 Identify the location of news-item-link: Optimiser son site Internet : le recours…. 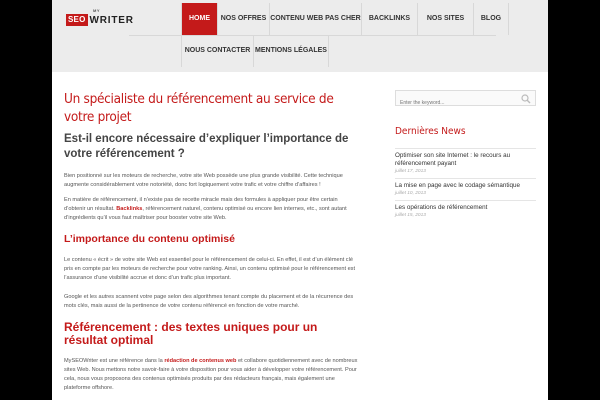
(465, 160).